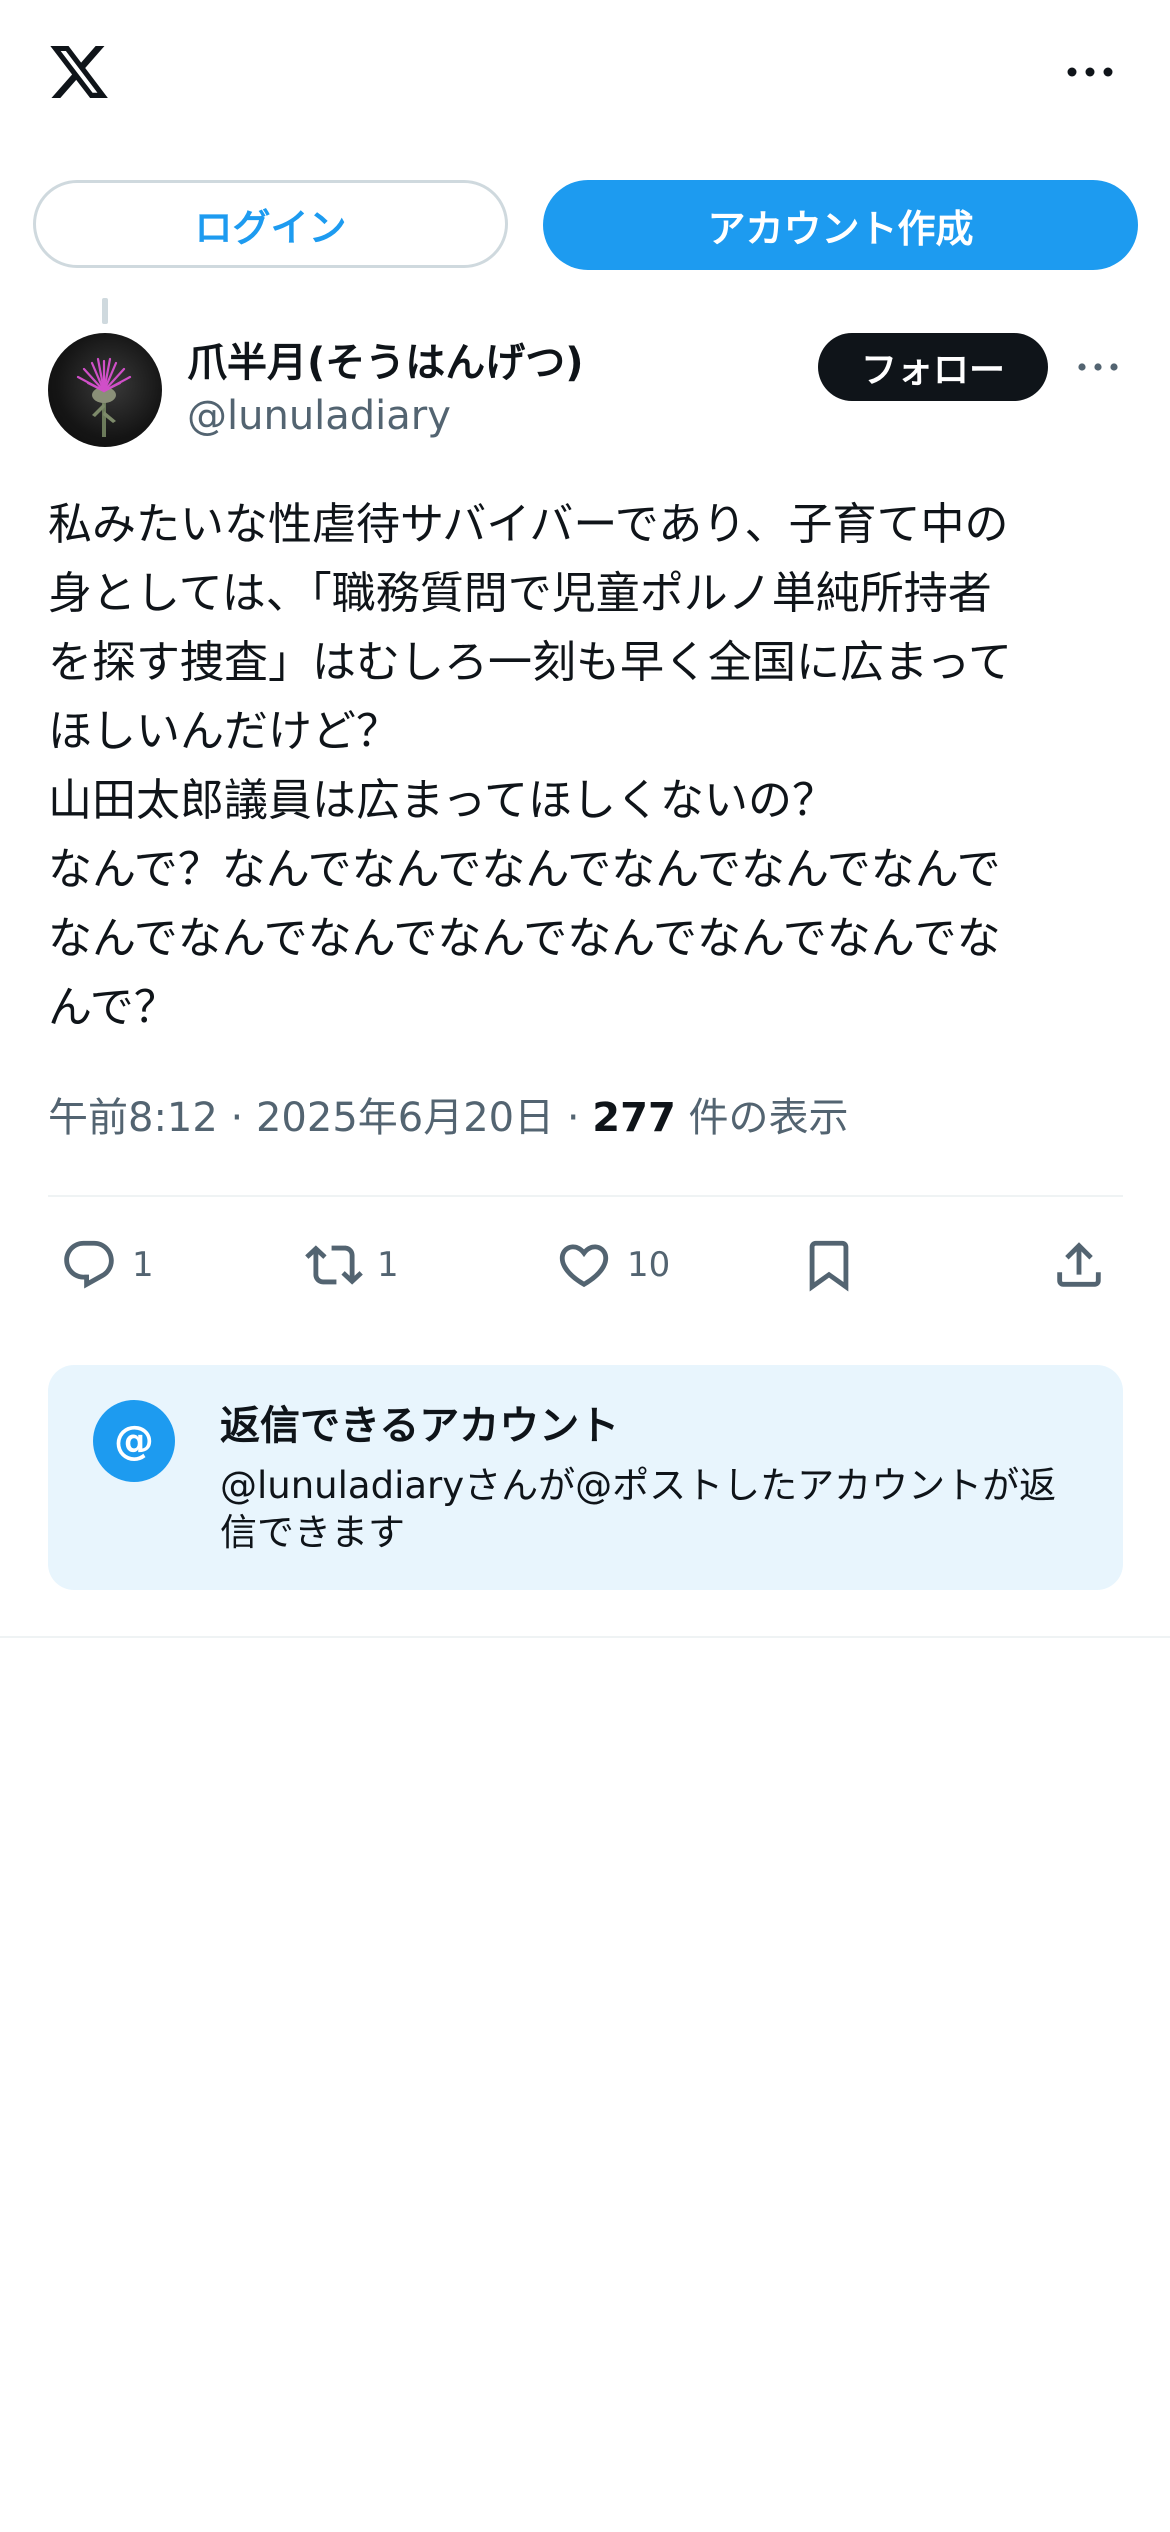 The width and height of the screenshot is (1170, 2532). What do you see at coordinates (405, 1118) in the screenshot?
I see `post-date: 2025年6月20日` at bounding box center [405, 1118].